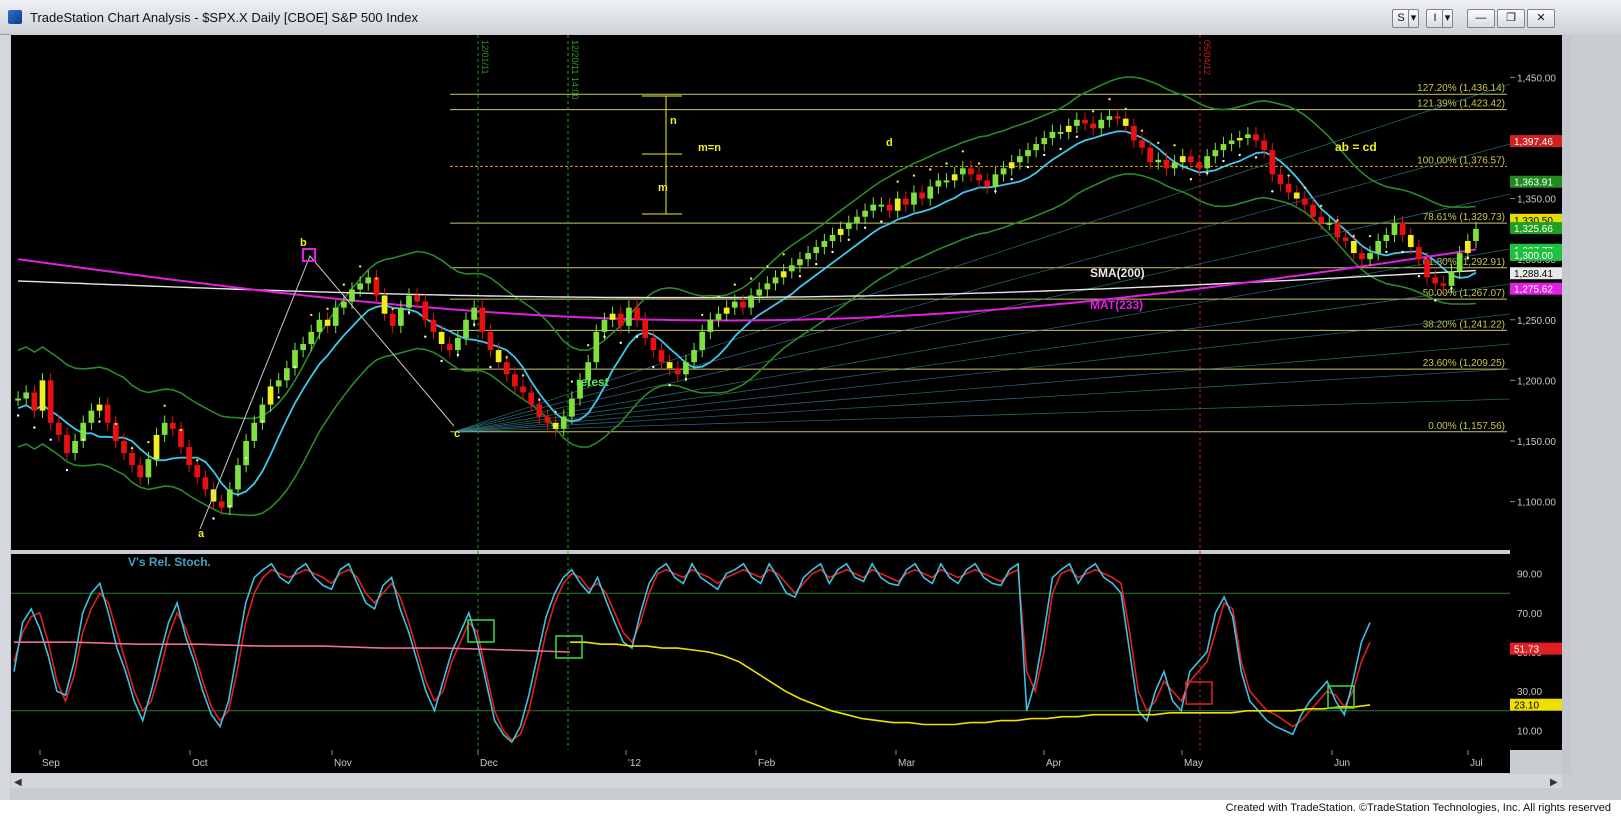  Describe the element at coordinates (15, 17) in the screenshot. I see `tradestation-app-icon` at that location.